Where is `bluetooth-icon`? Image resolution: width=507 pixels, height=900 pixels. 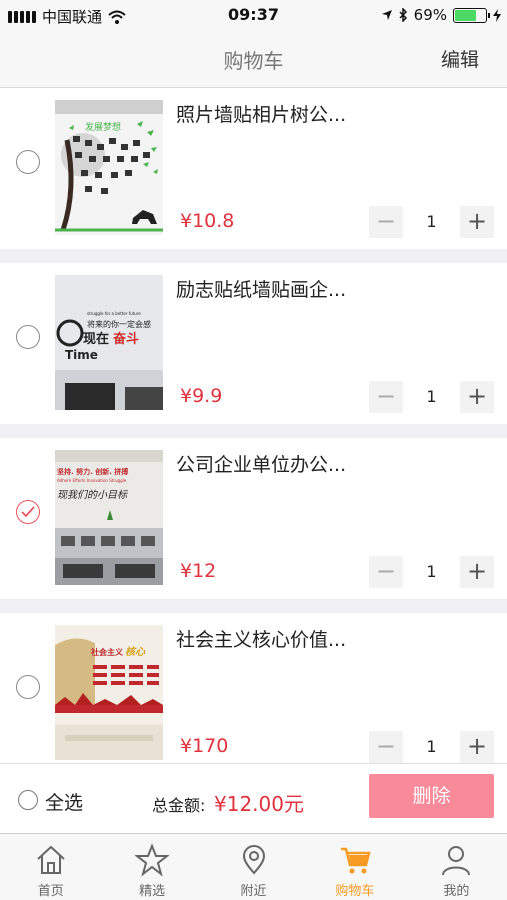
bluetooth-icon is located at coordinates (403, 15).